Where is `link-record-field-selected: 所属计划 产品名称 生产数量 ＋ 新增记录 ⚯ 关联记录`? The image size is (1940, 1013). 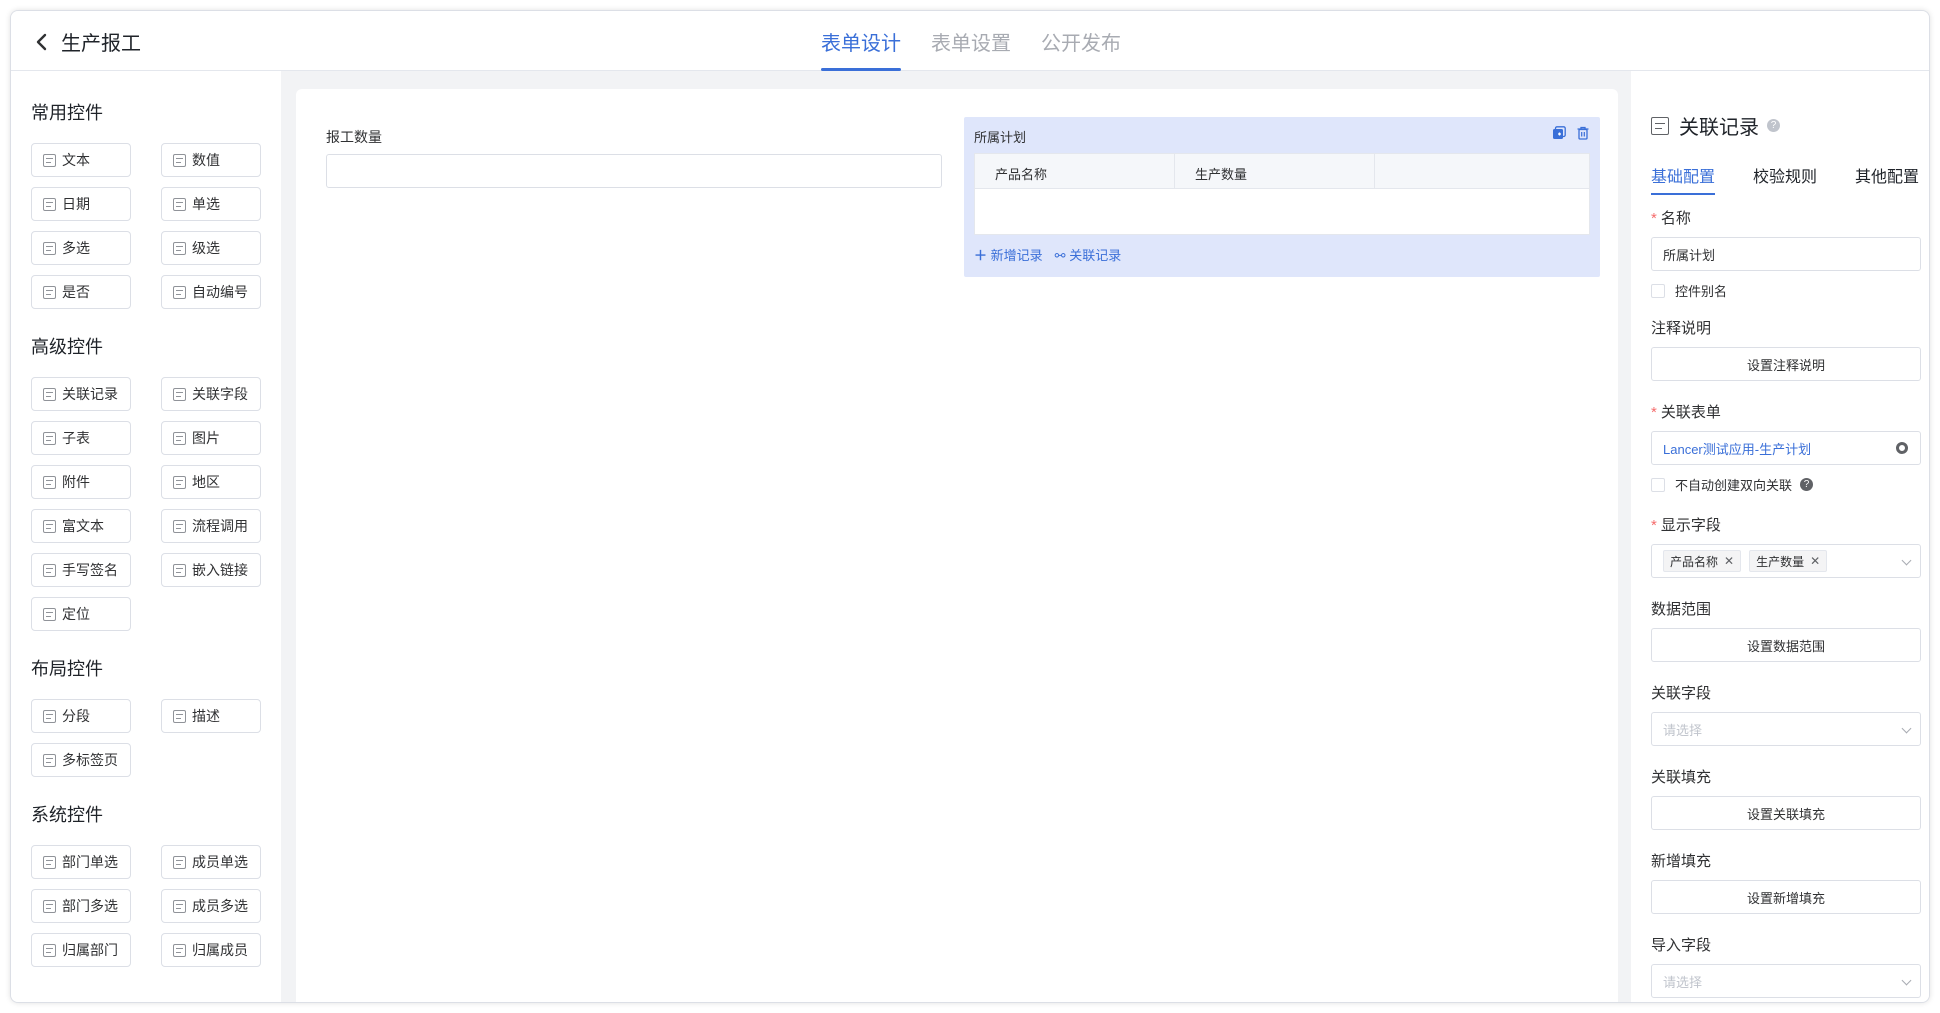
link-record-field-selected: 所属计划 产品名称 生产数量 ＋ 新增记录 ⚯ 关联记录 is located at coordinates (1282, 197).